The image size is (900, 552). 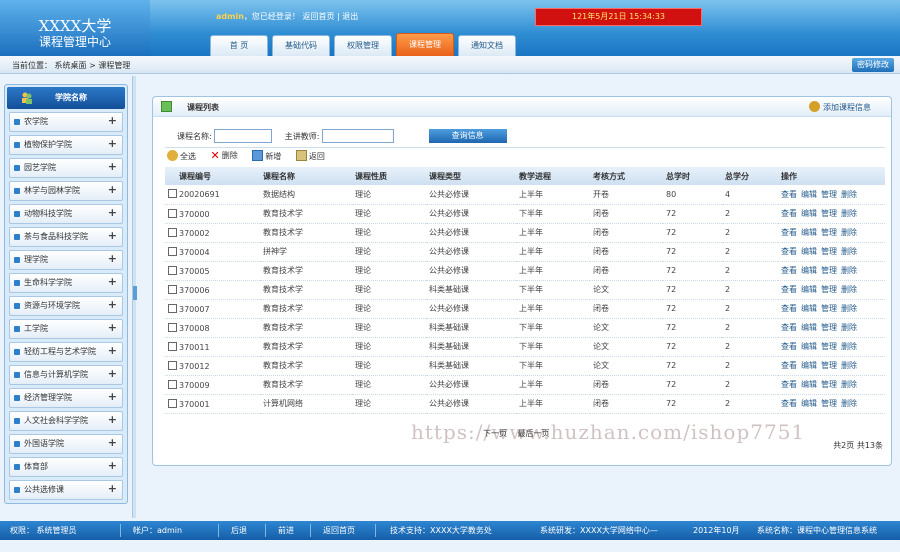 What do you see at coordinates (525, 309) in the screenshot?
I see `table-row: 370007 教育技术学 理论 公共必修课 上半年 闭卷 72 2 查看 编辑 管理 删除` at bounding box center [525, 309].